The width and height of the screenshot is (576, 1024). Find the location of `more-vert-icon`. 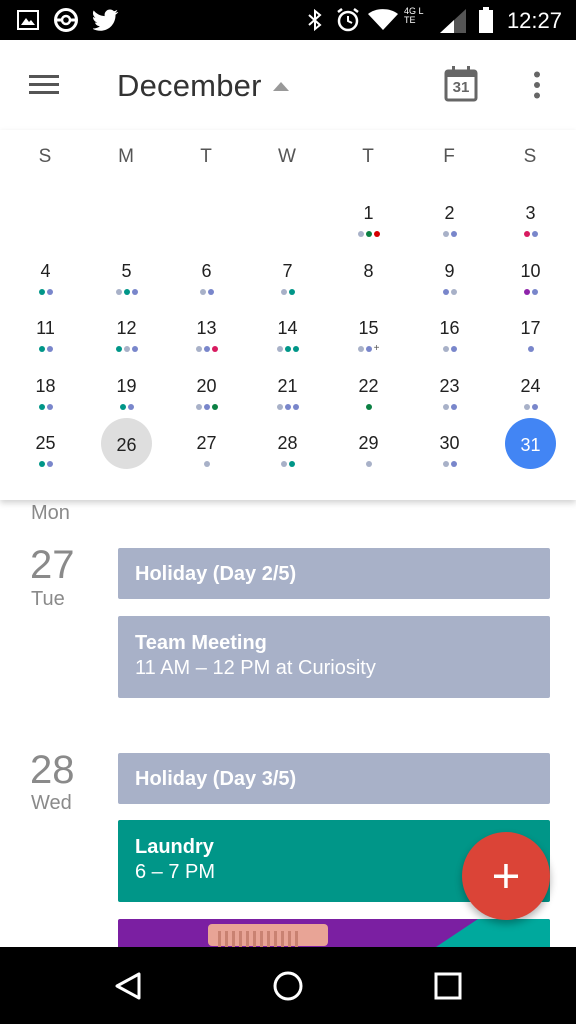

more-vert-icon is located at coordinates (537, 85).